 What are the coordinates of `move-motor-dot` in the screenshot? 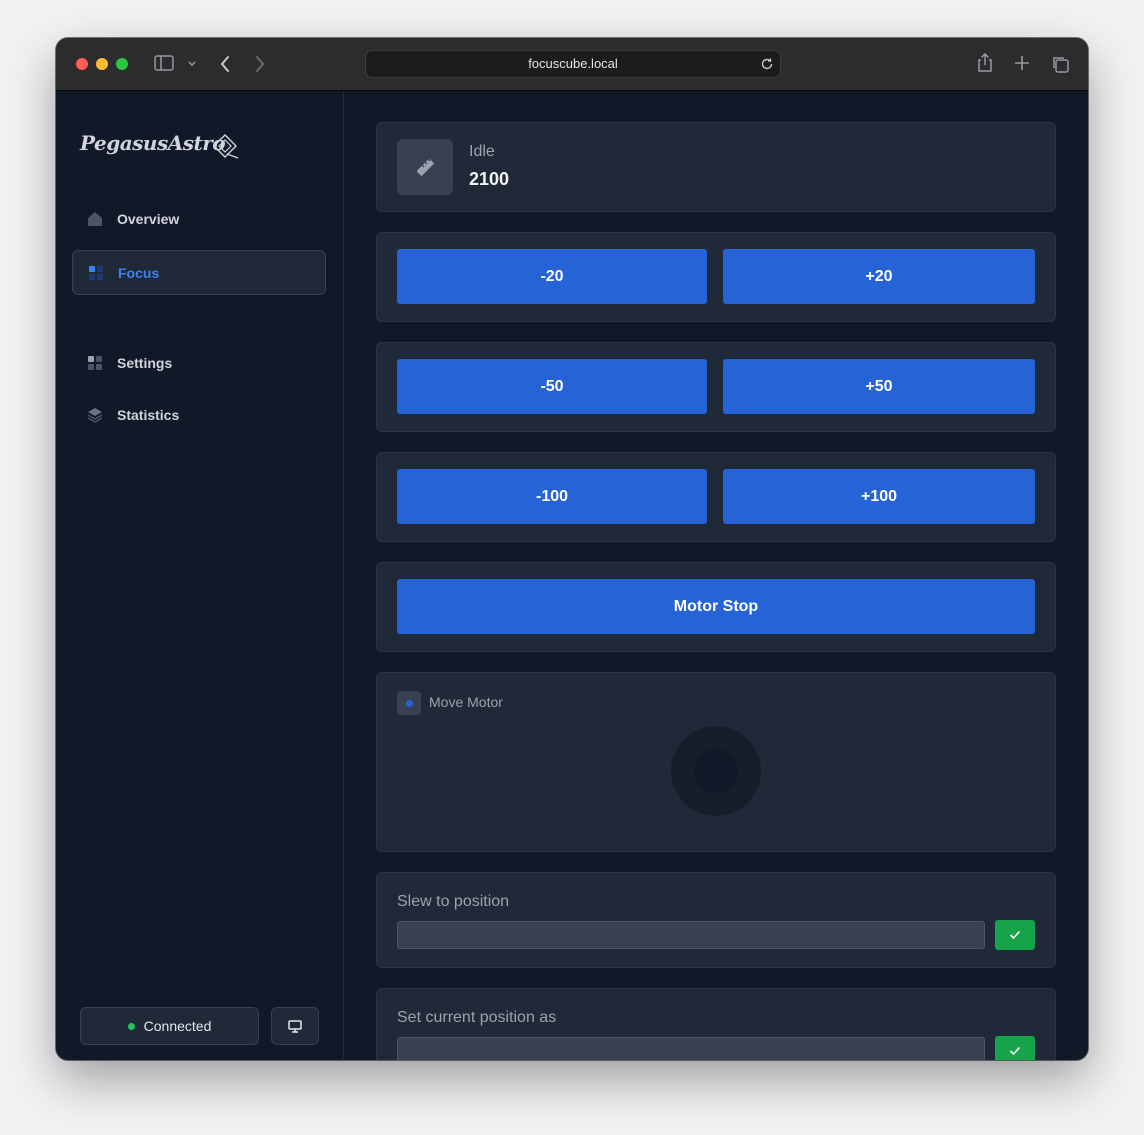 It's located at (409, 703).